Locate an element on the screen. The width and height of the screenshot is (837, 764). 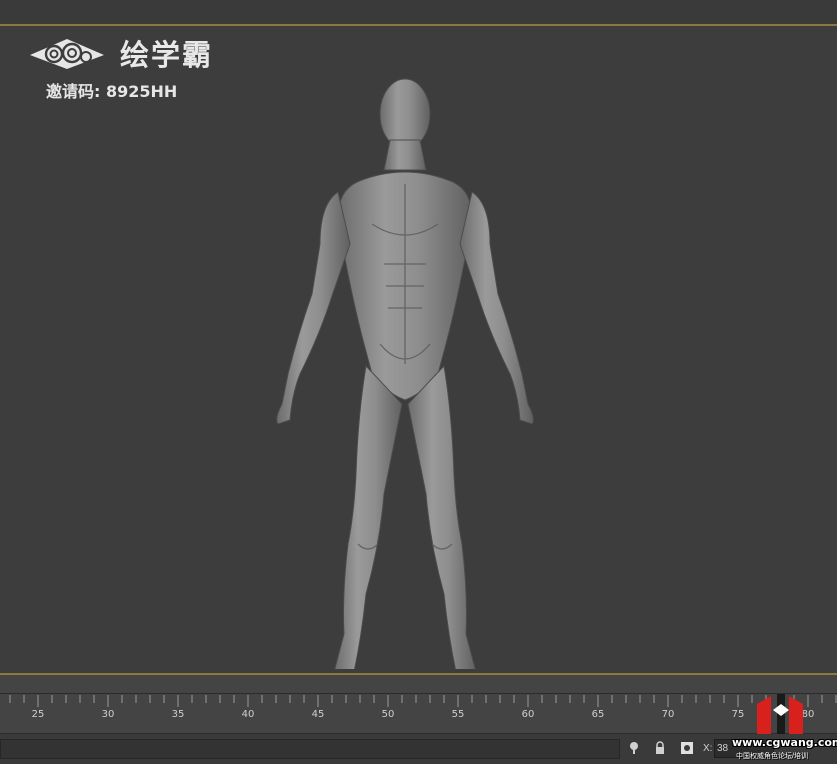
cgwang-watermark: www.cgwang.com 中国权威角色论坛/培训 is located at coordinates (782, 727).